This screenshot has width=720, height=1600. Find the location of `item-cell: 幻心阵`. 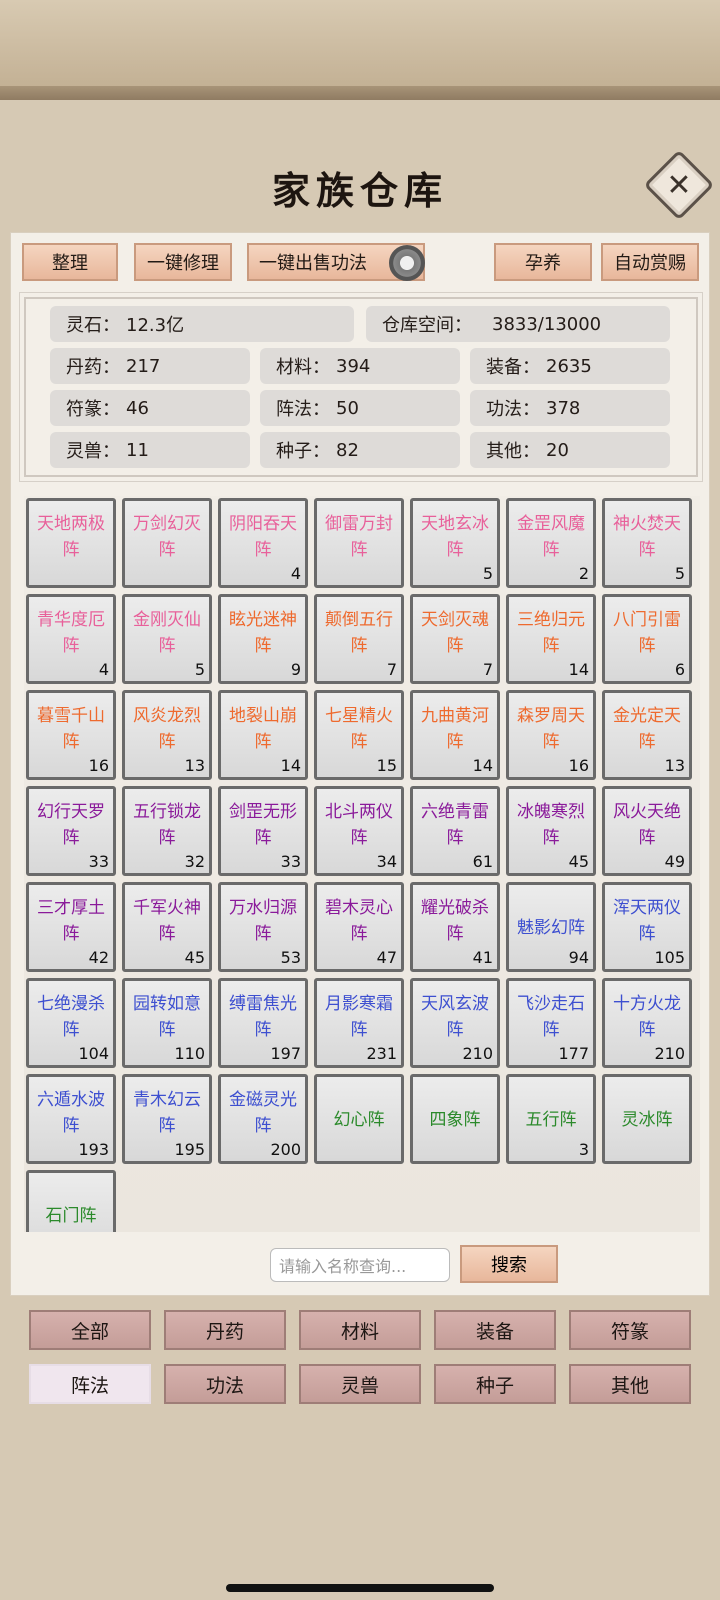

item-cell: 幻心阵 is located at coordinates (359, 1119).